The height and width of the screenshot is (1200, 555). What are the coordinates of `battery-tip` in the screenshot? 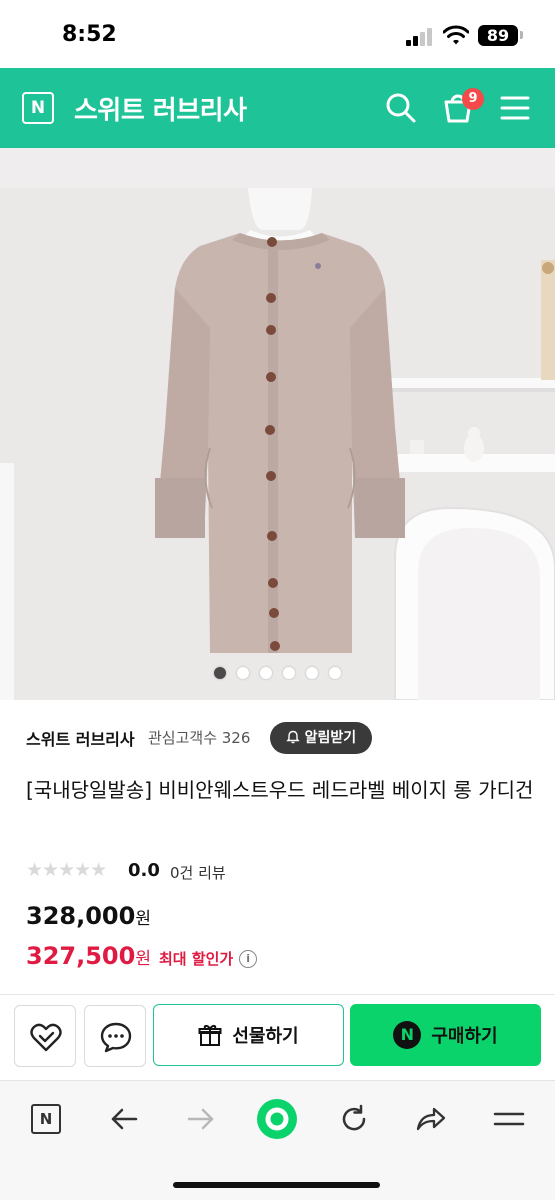 It's located at (521, 35).